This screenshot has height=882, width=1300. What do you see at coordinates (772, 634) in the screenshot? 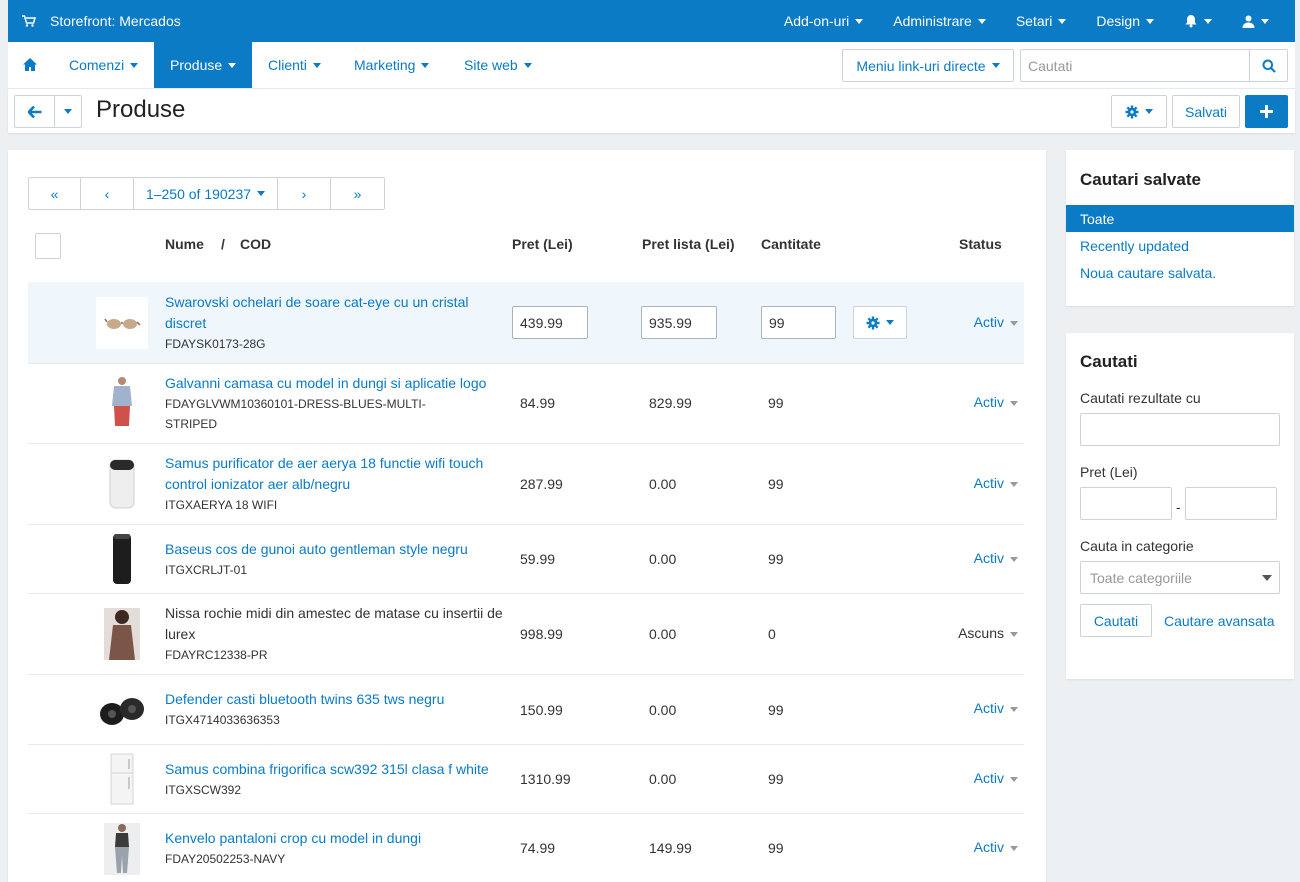
I see `product-quantity: 0` at bounding box center [772, 634].